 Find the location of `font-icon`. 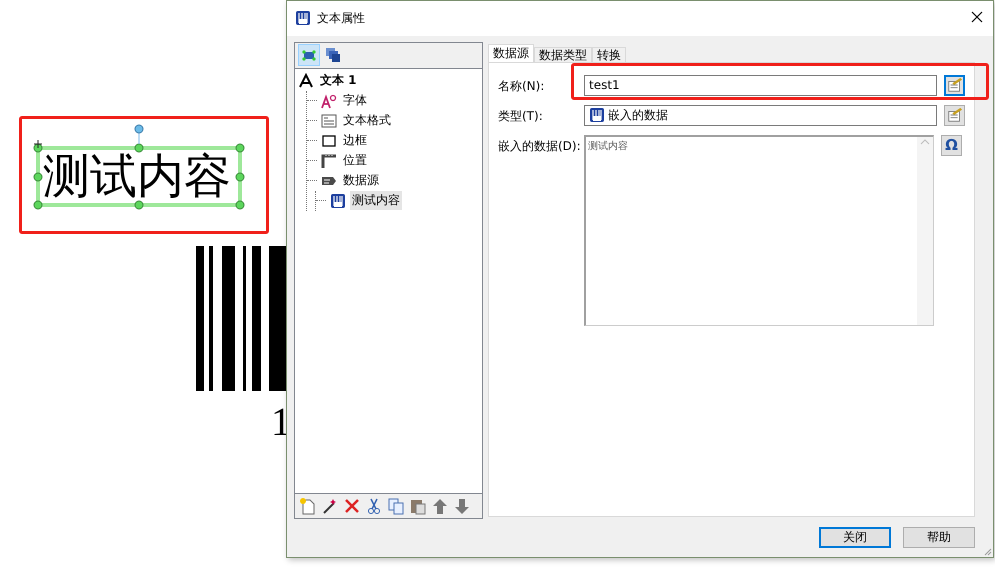

font-icon is located at coordinates (329, 100).